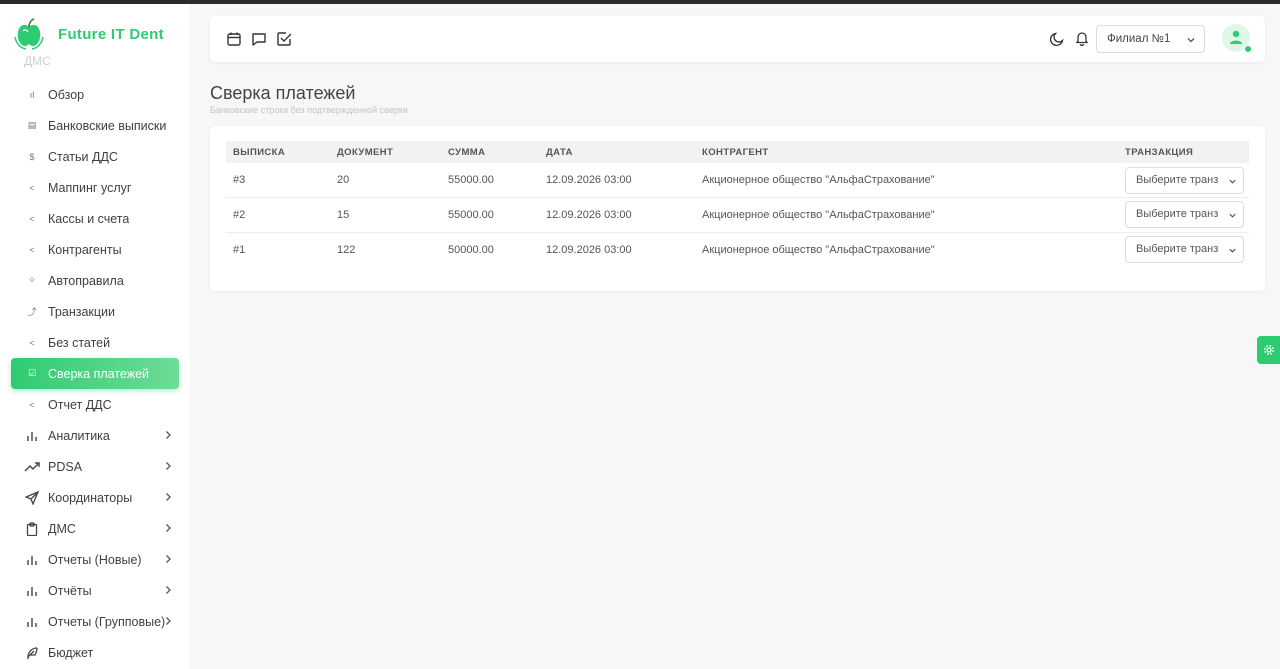  What do you see at coordinates (82, 311) in the screenshot?
I see `sidebar-item-label: Транзакции` at bounding box center [82, 311].